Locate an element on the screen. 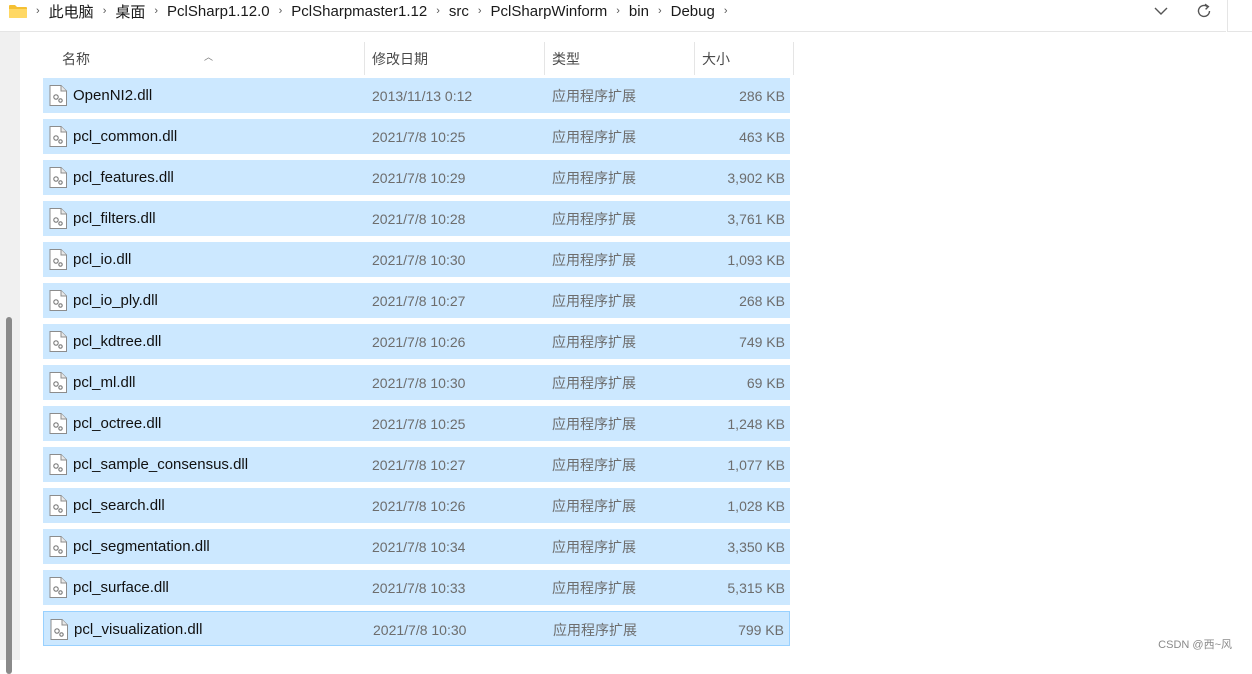  file-date: 2021/7/8 10:34 is located at coordinates (419, 547).